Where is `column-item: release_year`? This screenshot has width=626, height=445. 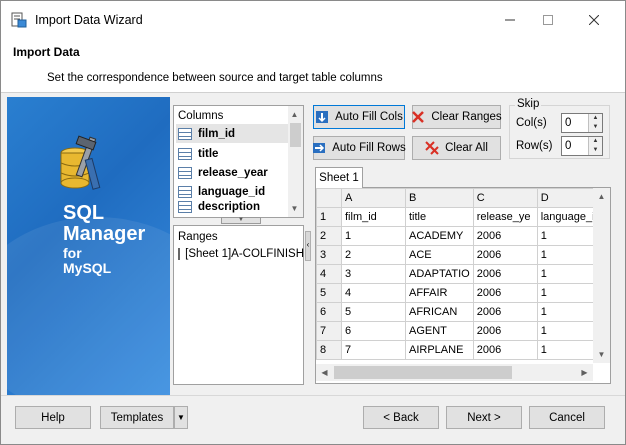
column-item: release_year is located at coordinates (232, 172).